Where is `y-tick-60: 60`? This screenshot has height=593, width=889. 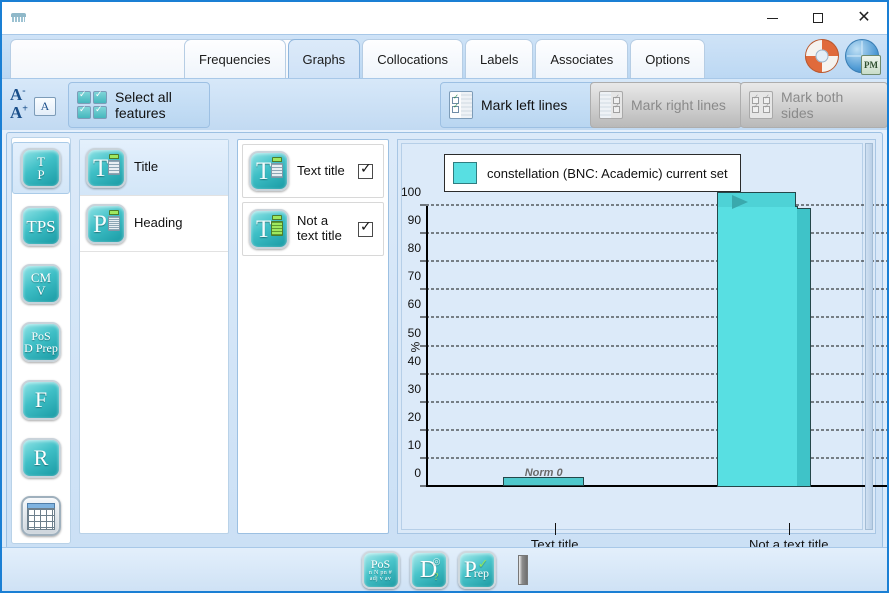 y-tick-60: 60 is located at coordinates (414, 304).